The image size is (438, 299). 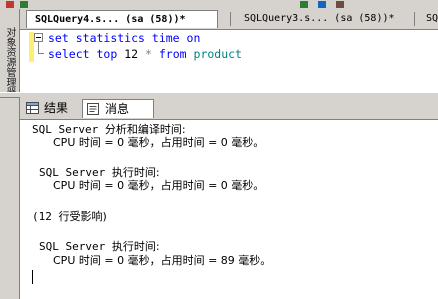 I want to click on text-cursor, so click(x=32, y=277).